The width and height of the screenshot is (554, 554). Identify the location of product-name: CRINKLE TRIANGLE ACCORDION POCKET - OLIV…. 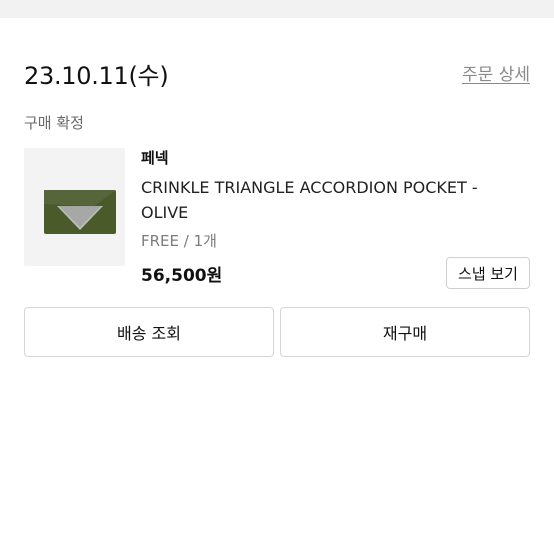
(331, 200).